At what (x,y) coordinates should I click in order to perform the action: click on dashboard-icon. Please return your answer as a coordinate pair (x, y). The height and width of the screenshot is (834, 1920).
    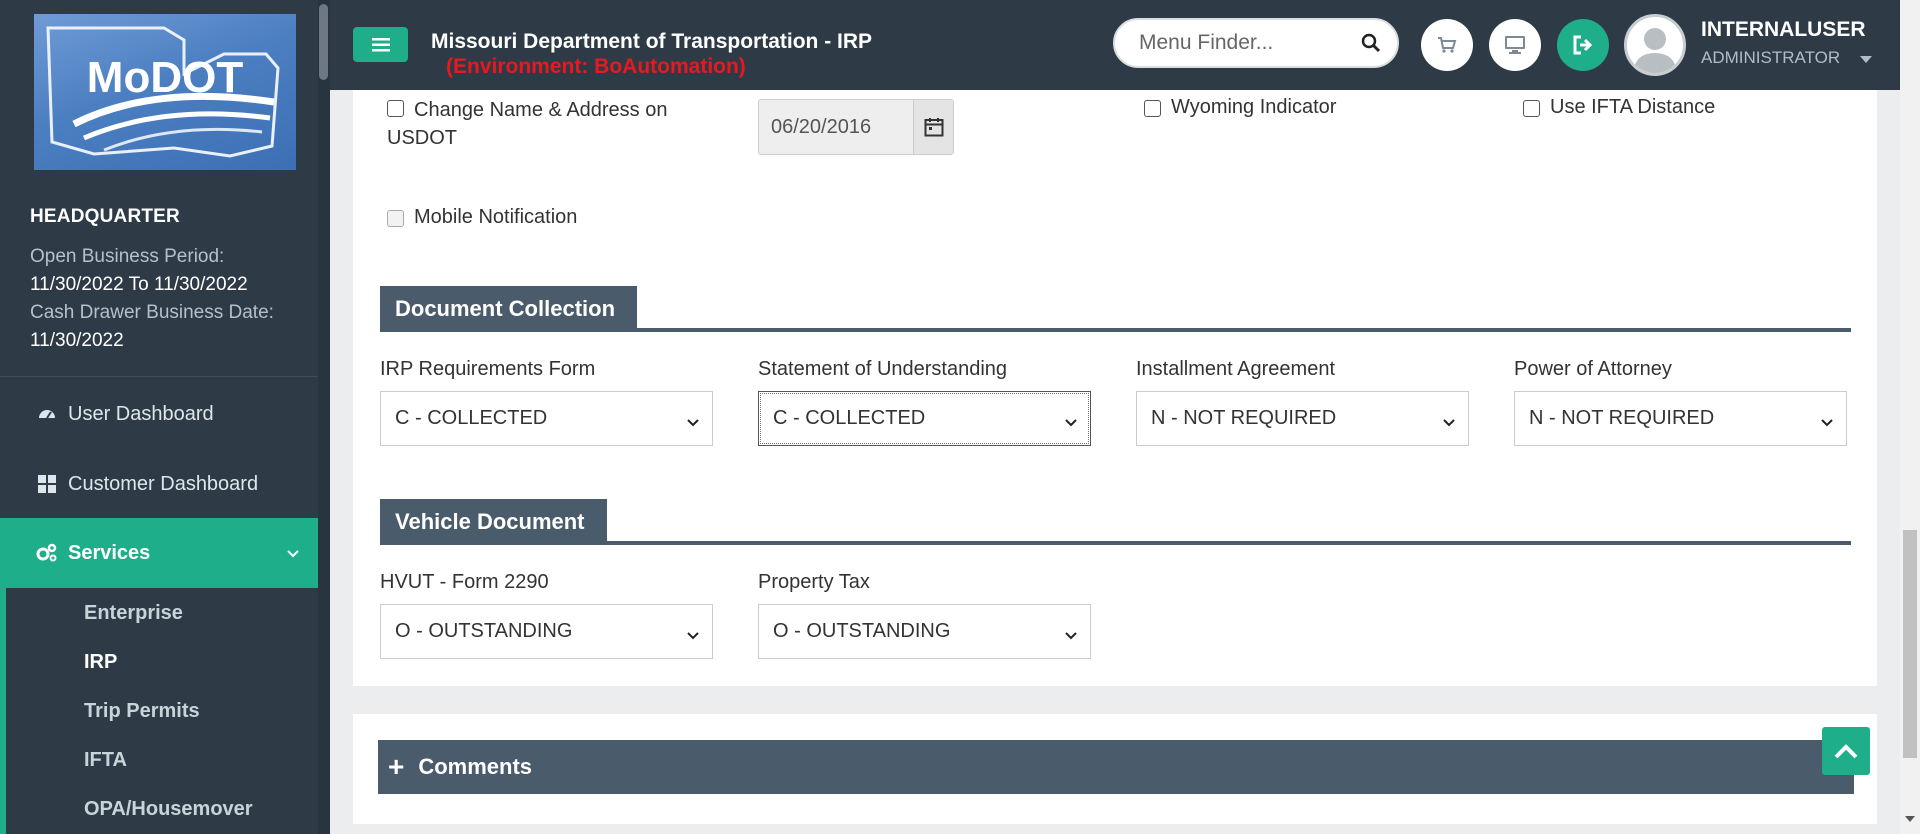
    Looking at the image, I should click on (47, 414).